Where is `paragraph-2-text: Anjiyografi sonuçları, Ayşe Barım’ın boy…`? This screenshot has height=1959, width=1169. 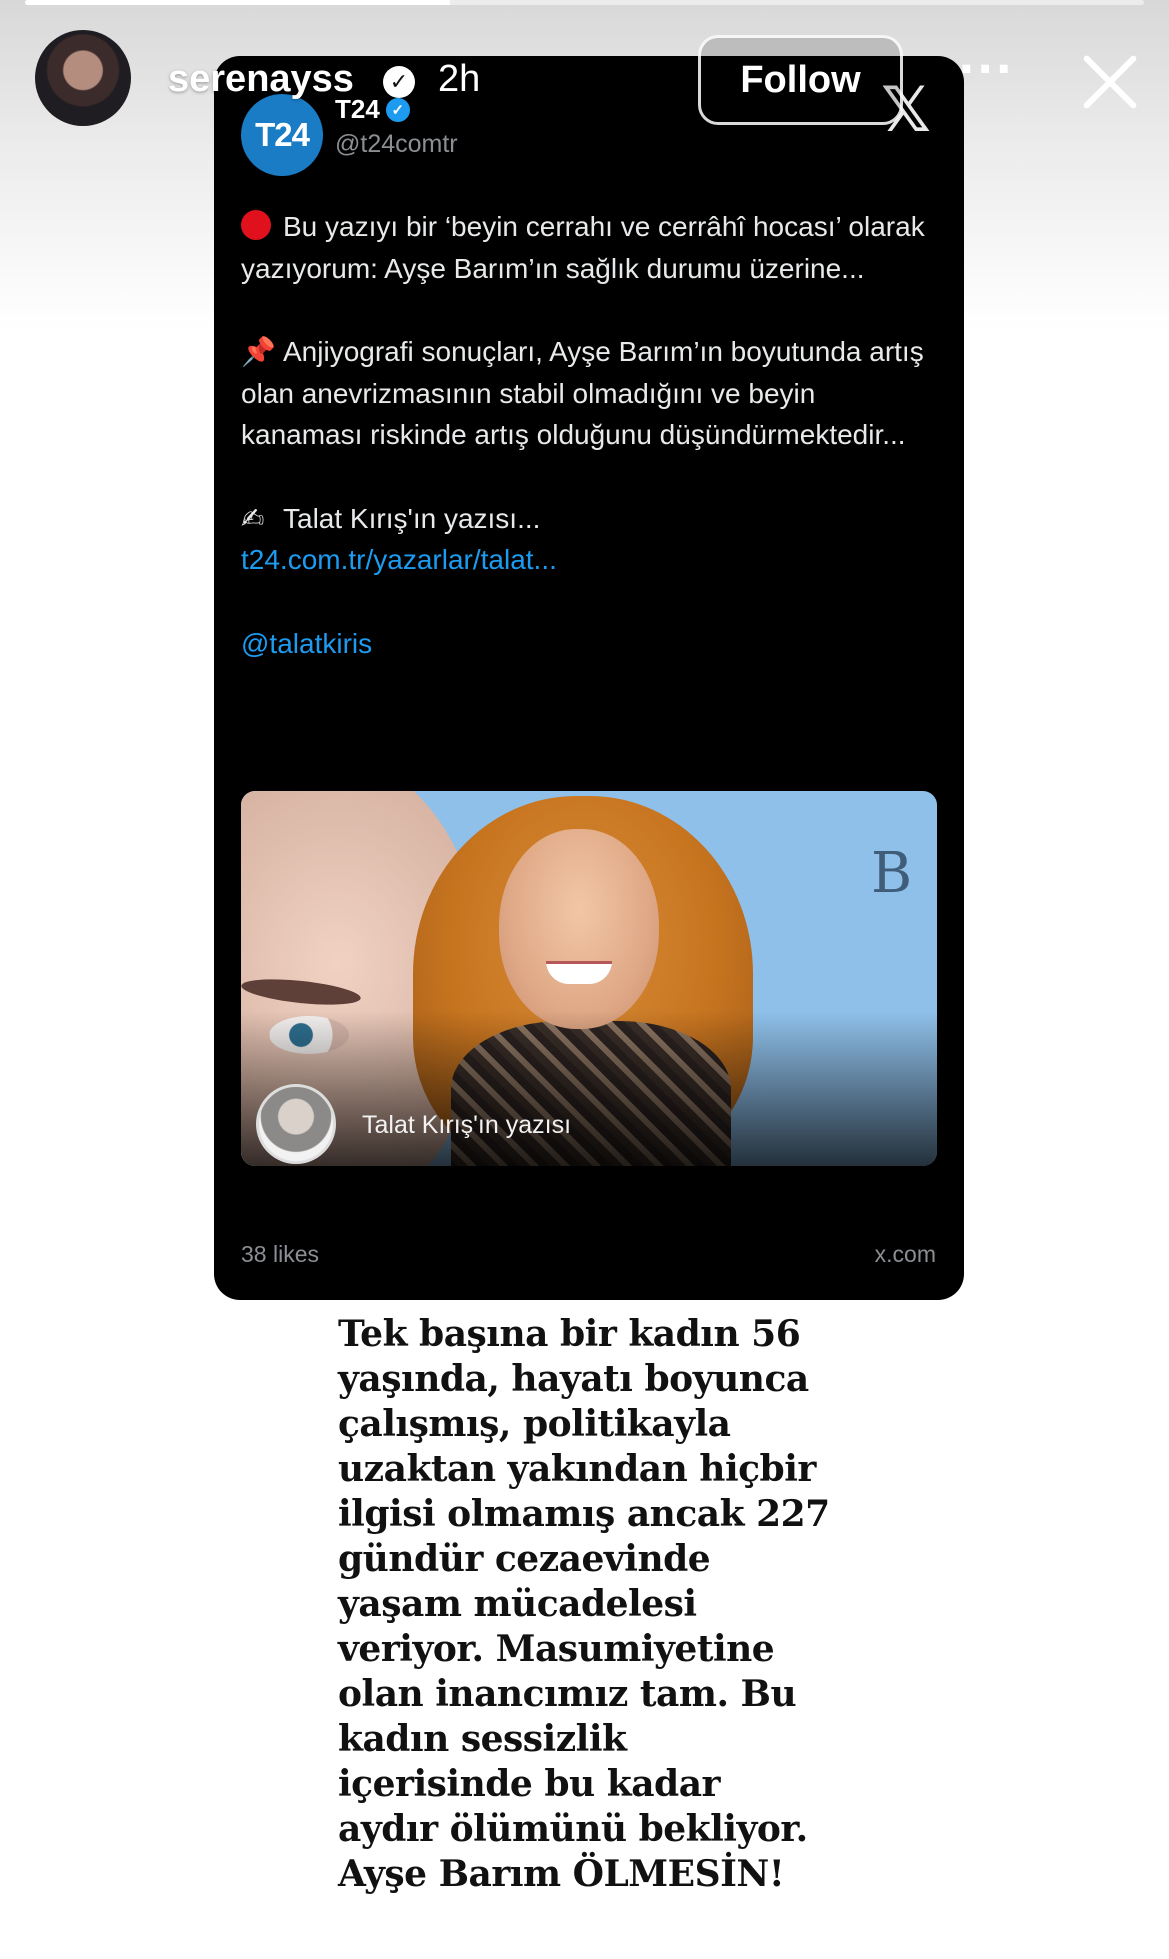
paragraph-2-text: Anjiyografi sonuçları, Ayşe Barım’ın boy… is located at coordinates (582, 393).